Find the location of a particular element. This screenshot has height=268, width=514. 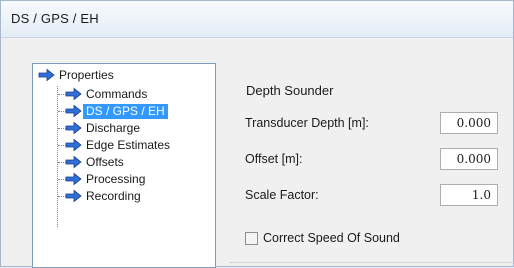

divider is located at coordinates (371, 262).